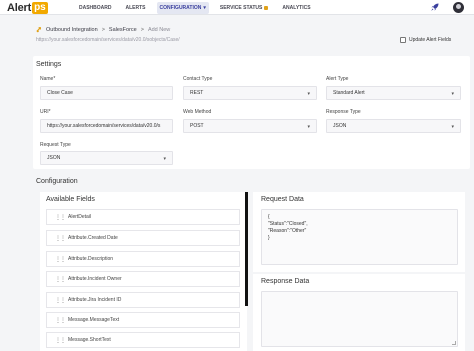 The width and height of the screenshot is (474, 351). Describe the element at coordinates (337, 79) in the screenshot. I see `alert-type-label: Alert Type` at that location.